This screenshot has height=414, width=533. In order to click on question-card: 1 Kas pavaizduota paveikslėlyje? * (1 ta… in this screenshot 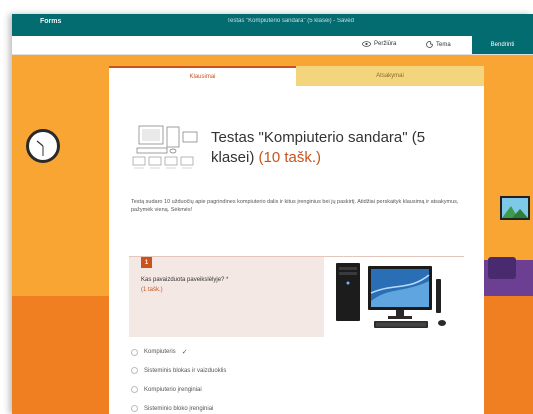, I will do `click(296, 296)`.